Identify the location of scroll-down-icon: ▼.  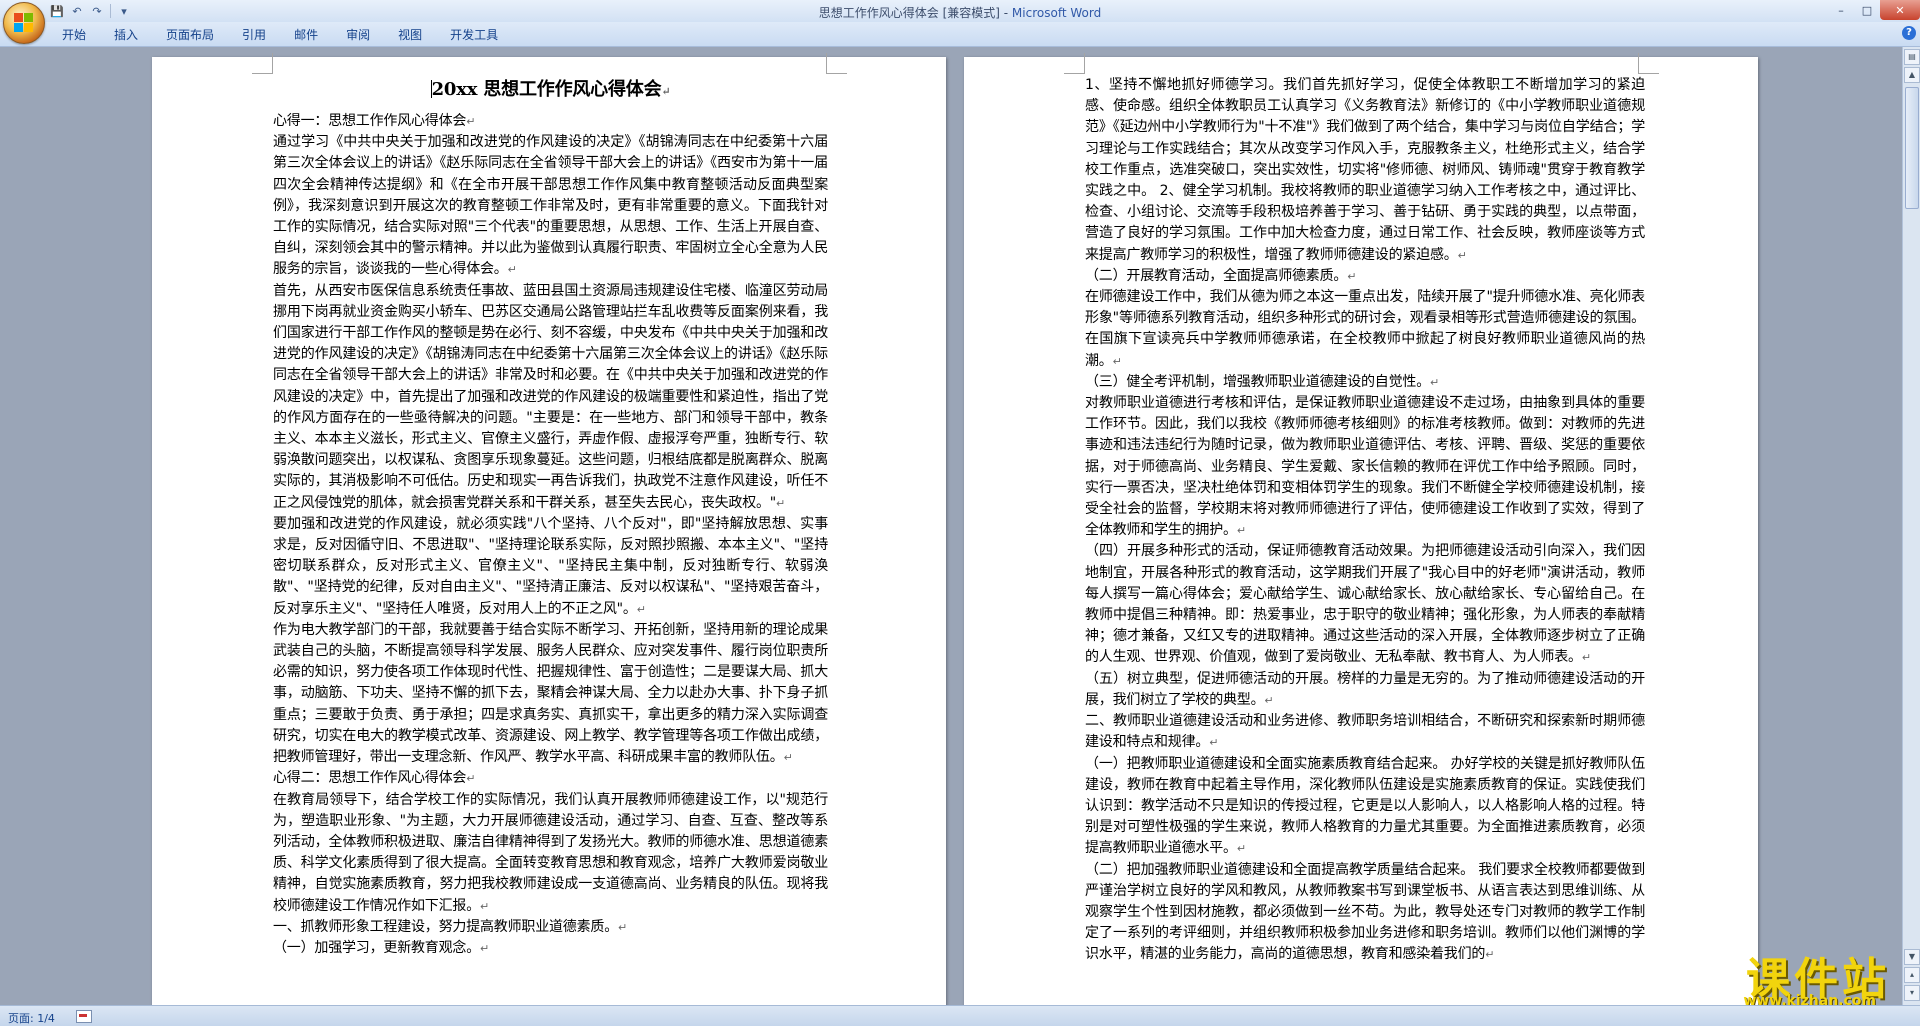
(1912, 957).